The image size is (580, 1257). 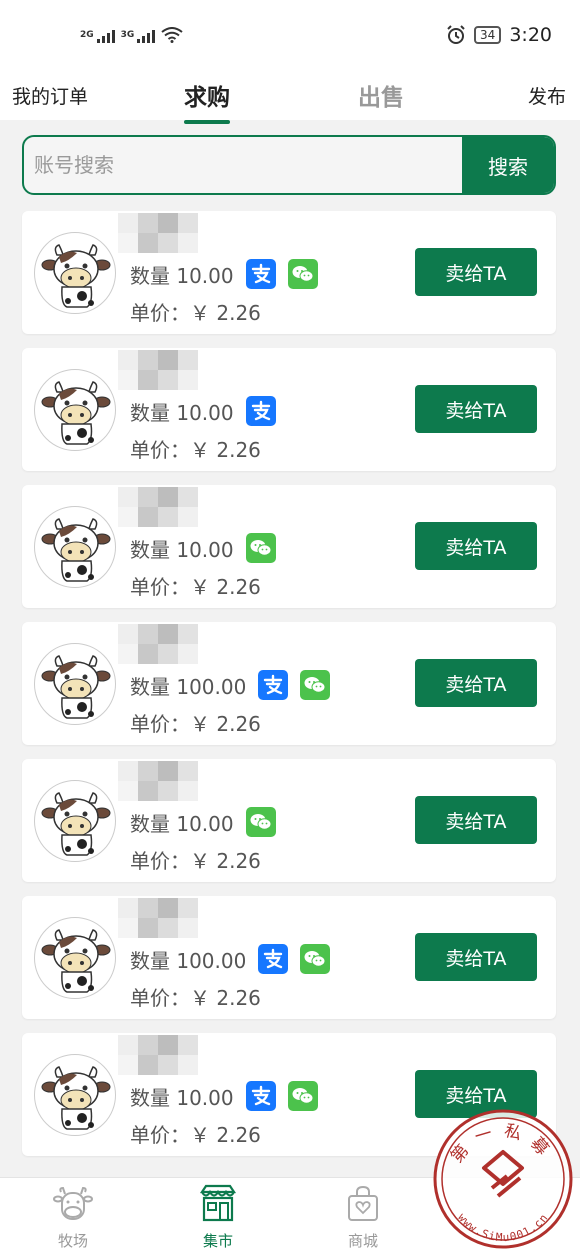 I want to click on top-nav: 我的订单 求购 出售 发布, so click(x=290, y=97).